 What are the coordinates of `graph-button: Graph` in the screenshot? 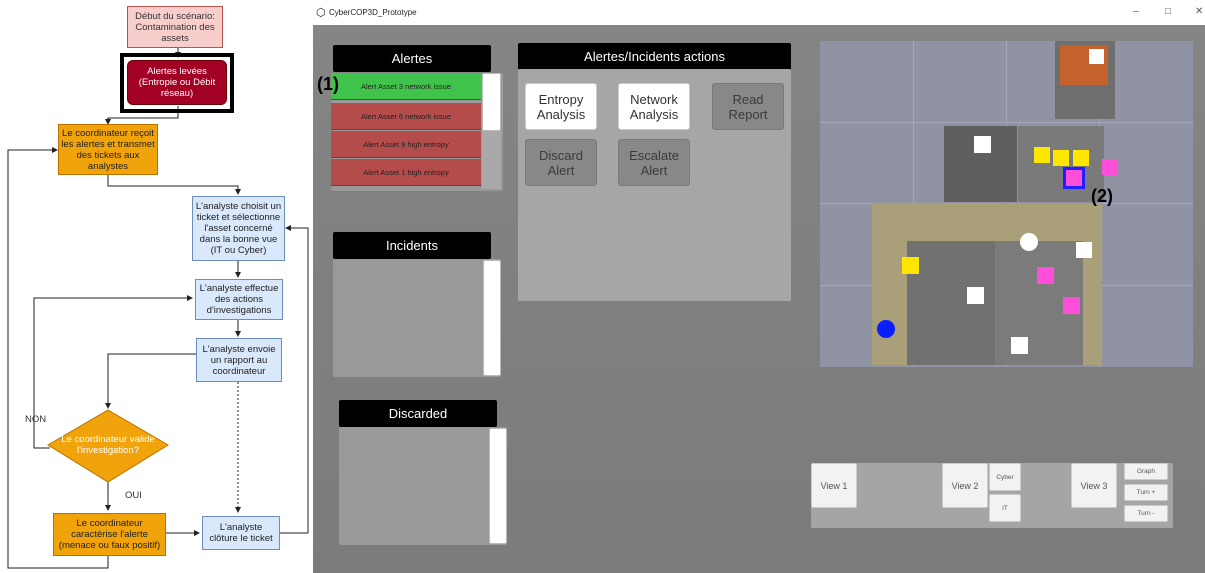 It's located at (1146, 471).